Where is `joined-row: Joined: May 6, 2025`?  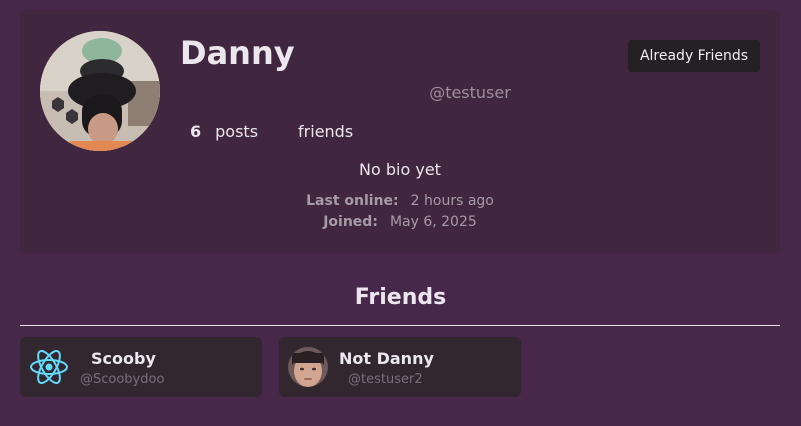
joined-row: Joined: May 6, 2025 is located at coordinates (400, 222).